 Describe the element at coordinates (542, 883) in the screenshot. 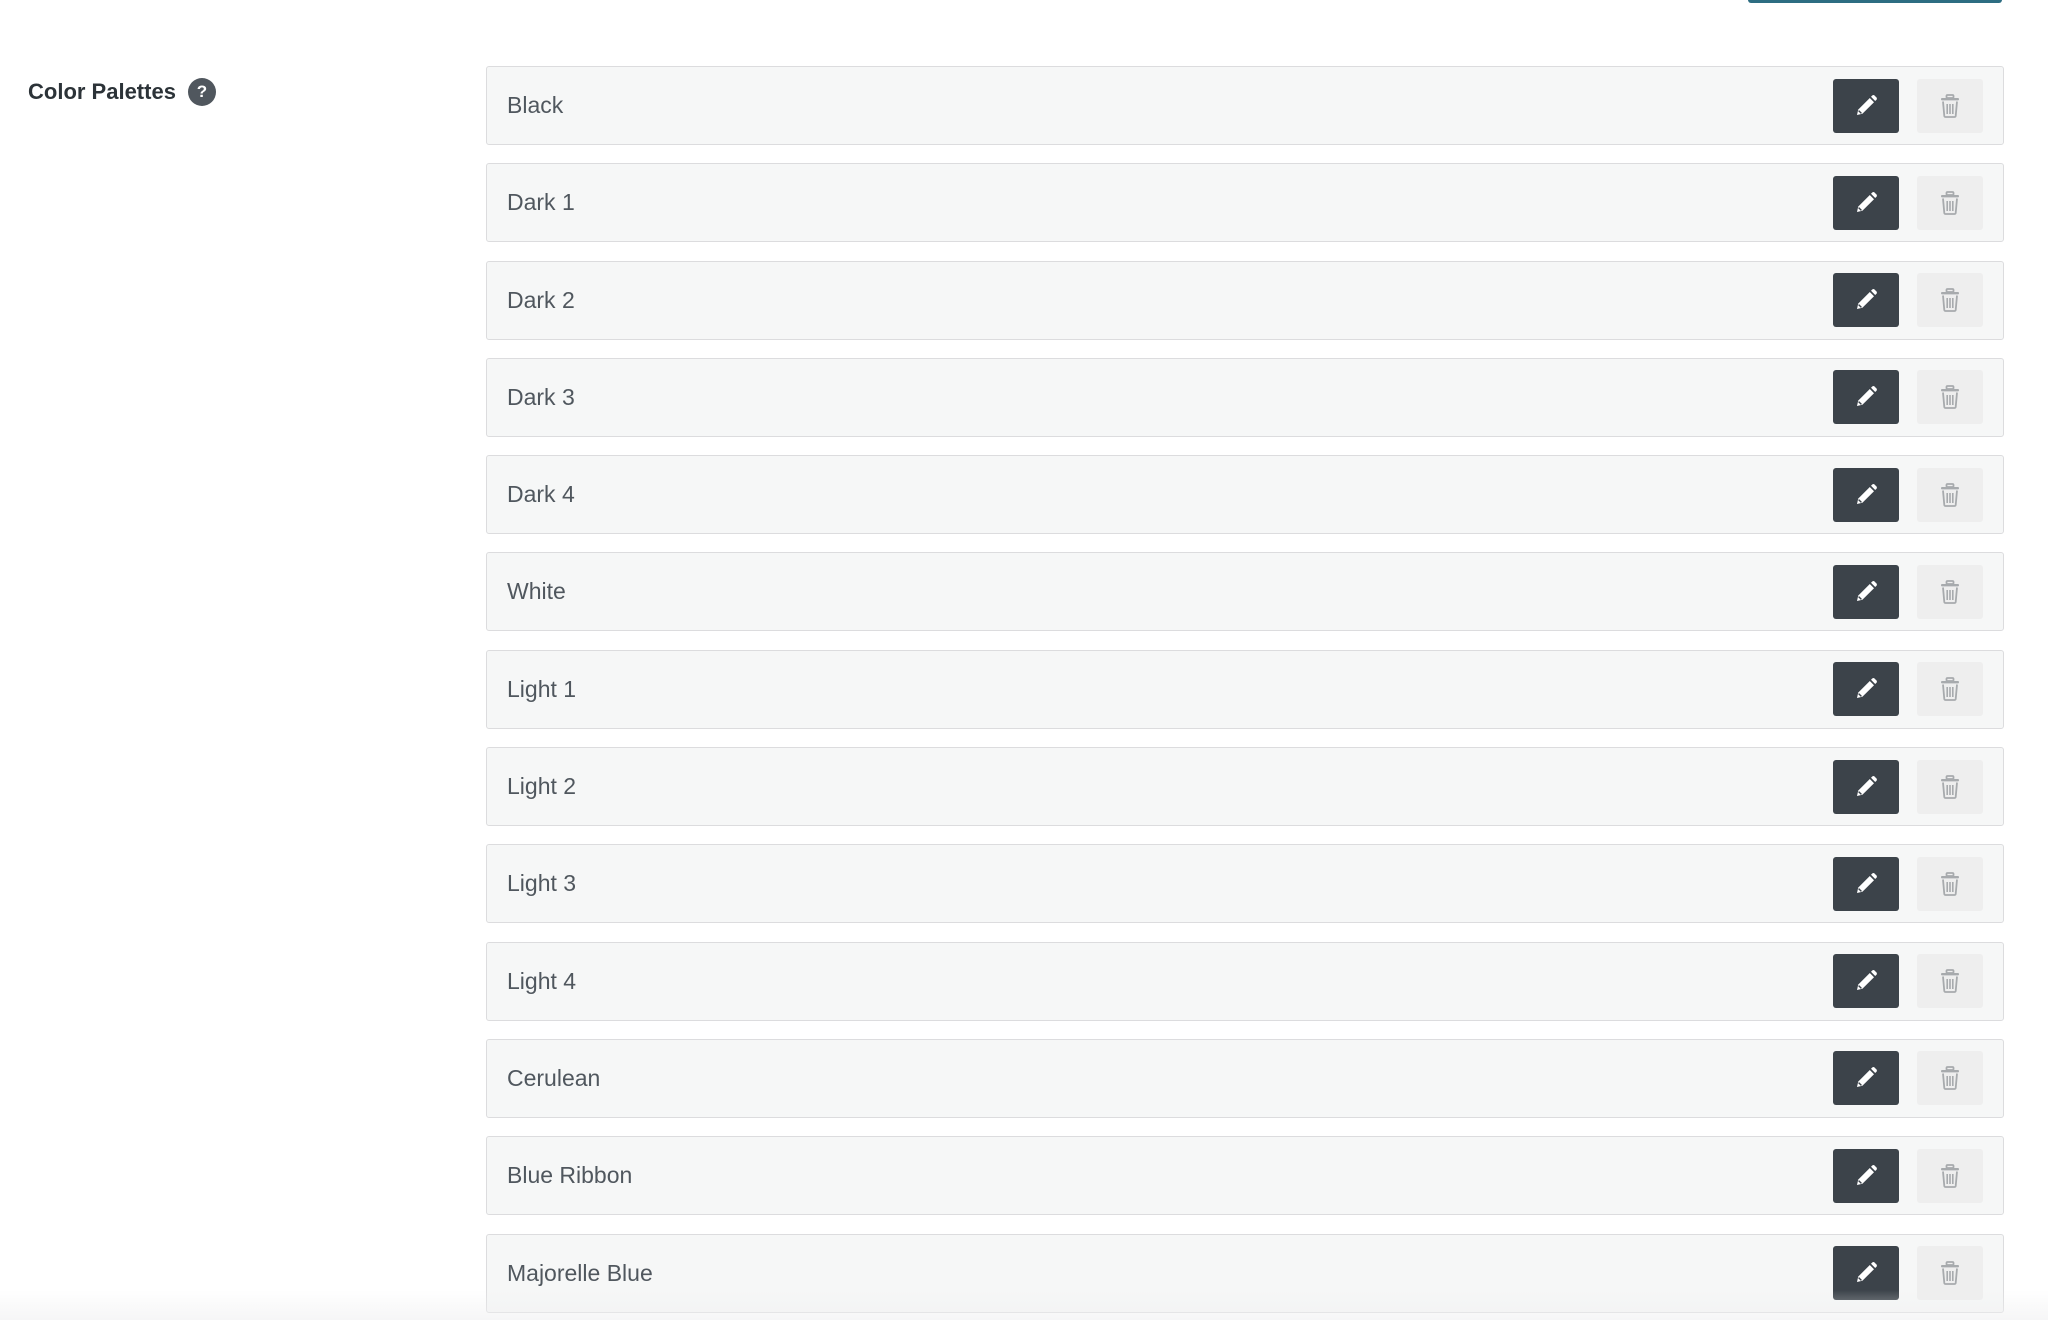

I see `palette-name: Light 3` at that location.